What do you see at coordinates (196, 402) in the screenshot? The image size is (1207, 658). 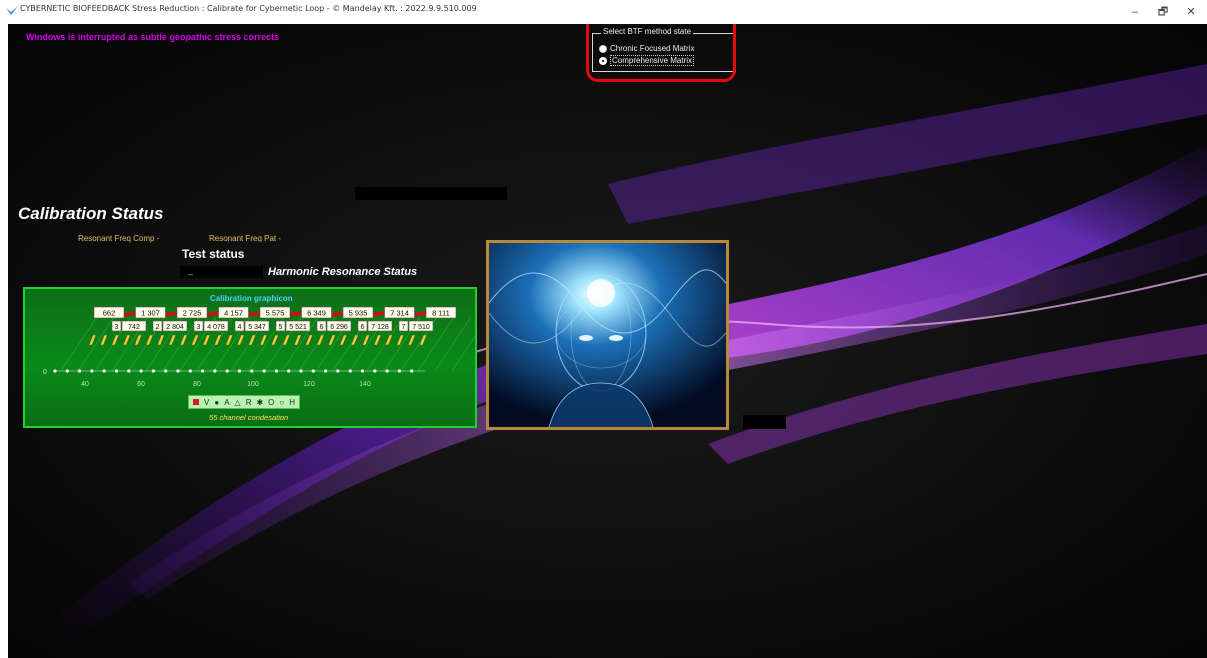 I see `legend-red-square-icon` at bounding box center [196, 402].